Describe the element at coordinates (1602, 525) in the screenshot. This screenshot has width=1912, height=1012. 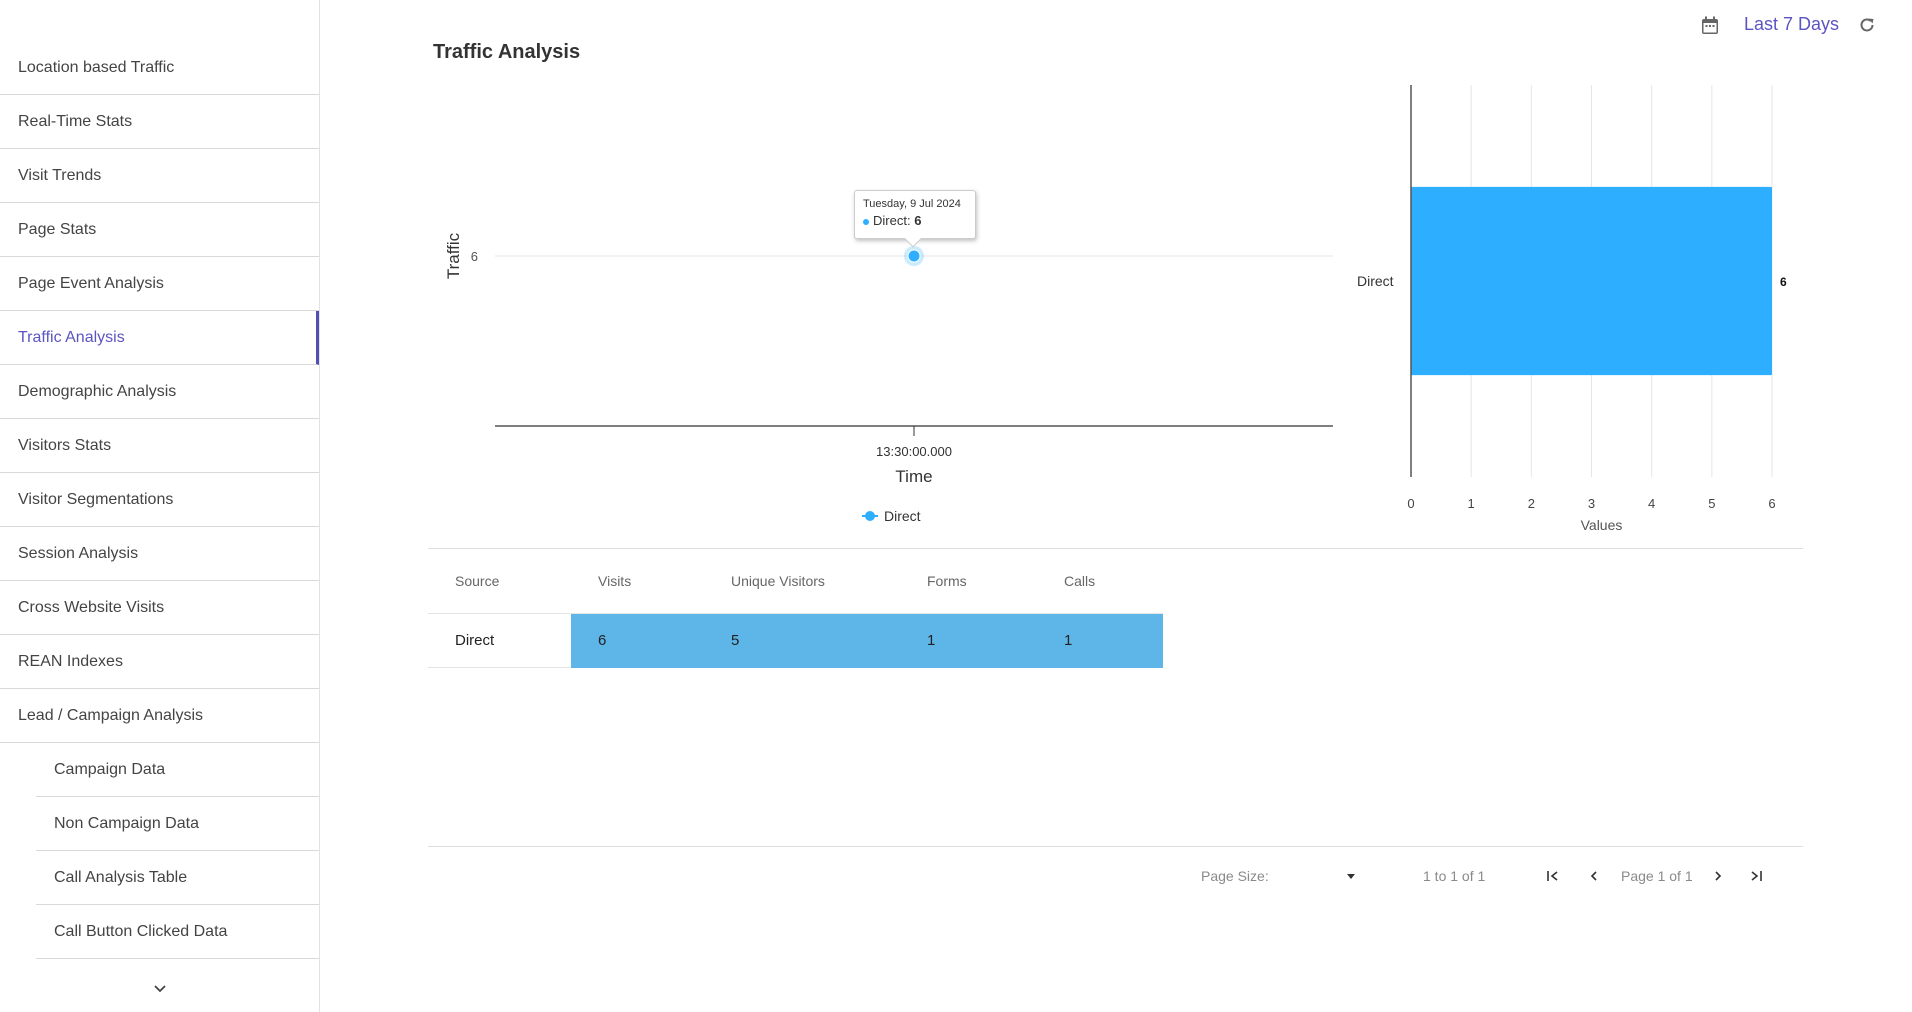
I see `x-axis-title: Values` at that location.